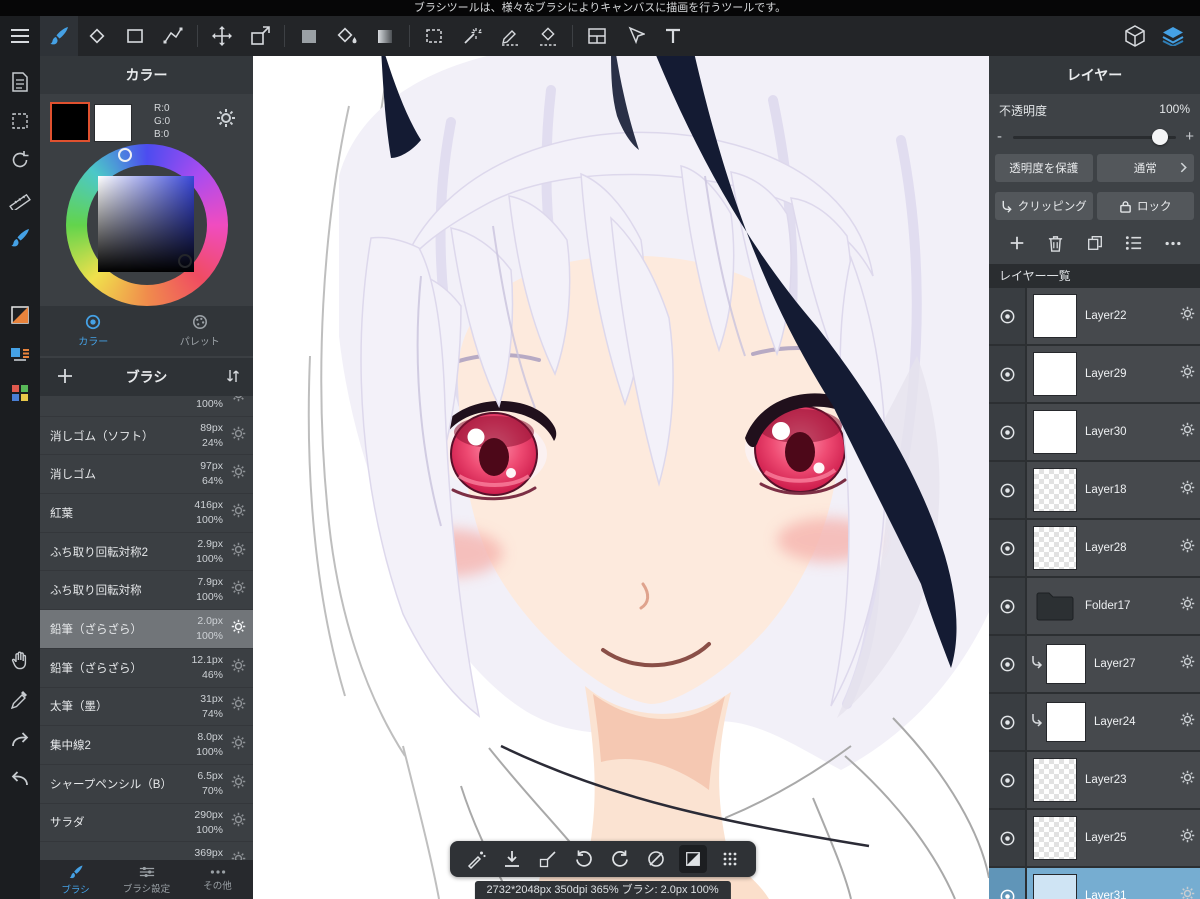 This screenshot has width=1200, height=899. What do you see at coordinates (385, 36) in the screenshot?
I see `gradient-tool-button` at bounding box center [385, 36].